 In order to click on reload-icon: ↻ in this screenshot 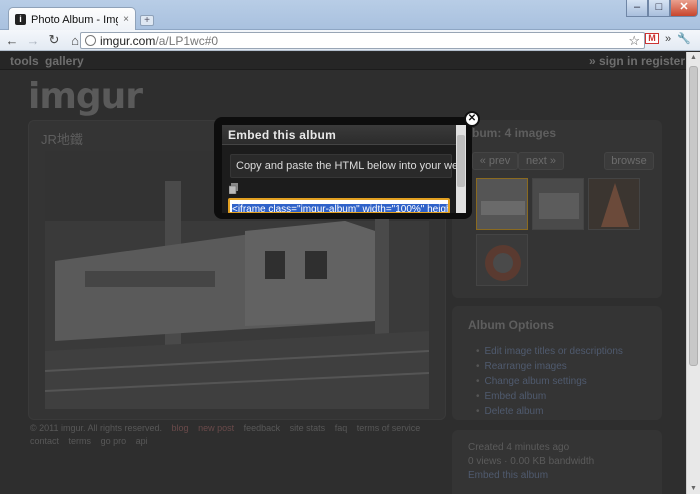, I will do `click(54, 40)`.